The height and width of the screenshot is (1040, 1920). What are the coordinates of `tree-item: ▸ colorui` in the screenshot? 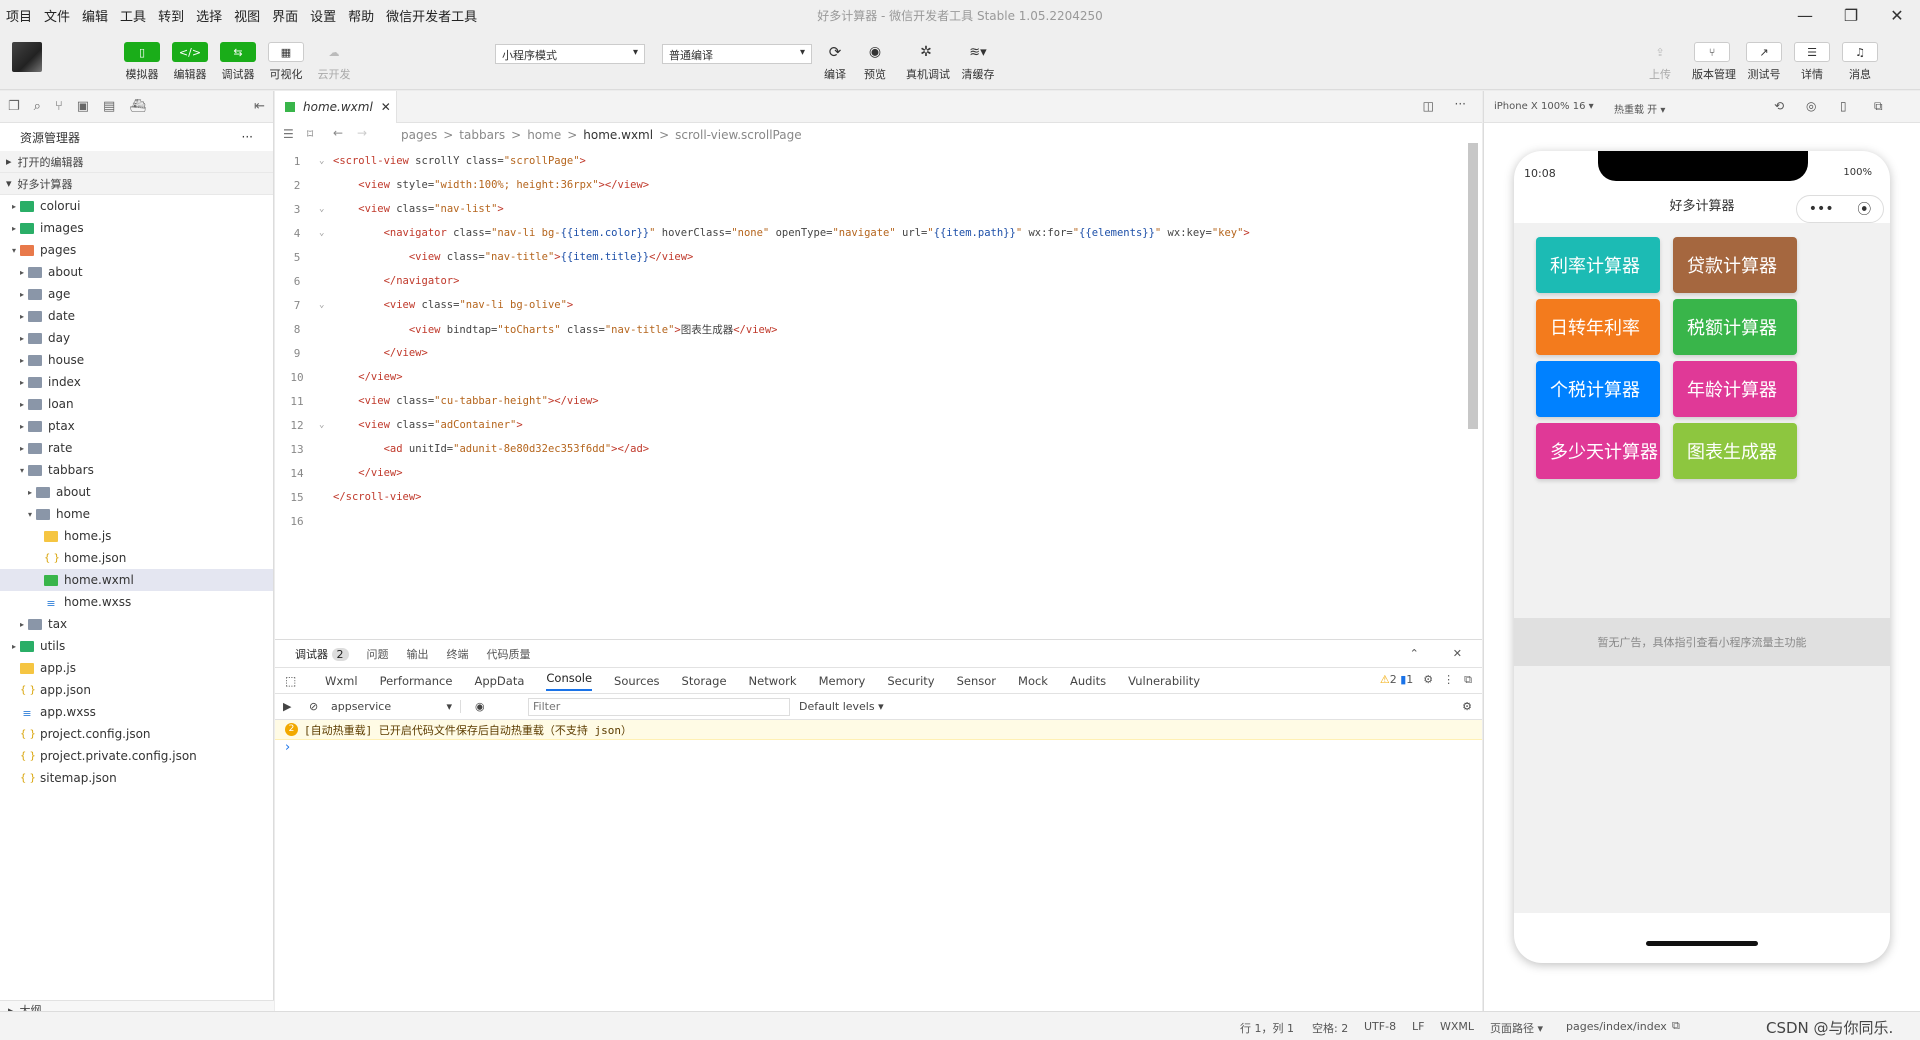 It's located at (136, 206).